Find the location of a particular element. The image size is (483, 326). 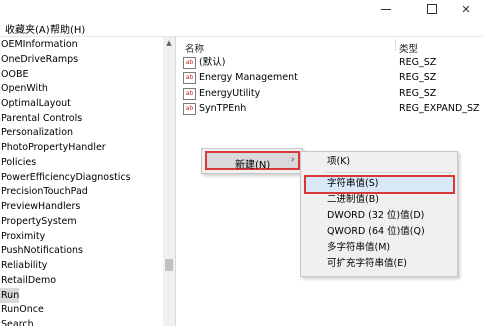

close-button: ✕ is located at coordinates (466, 9).